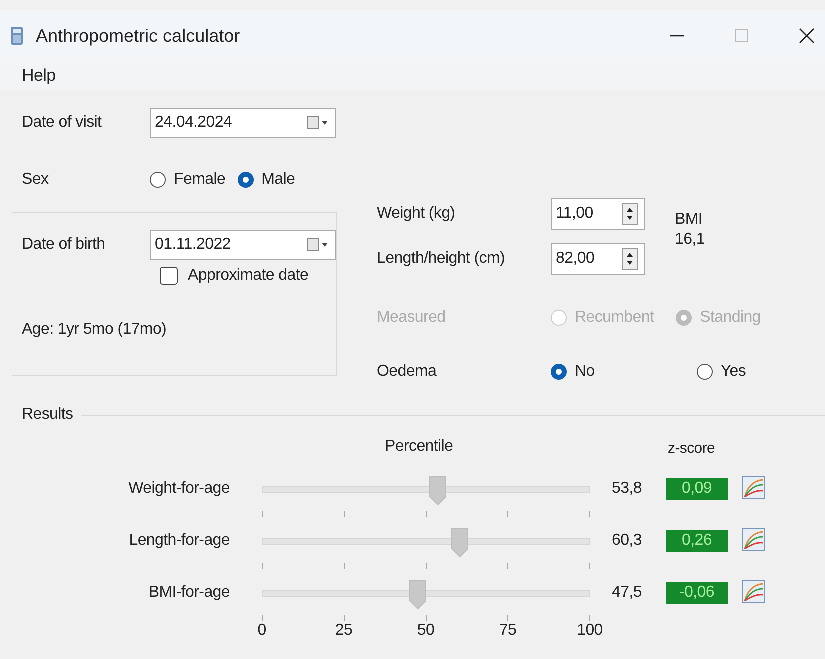 The image size is (825, 659). Describe the element at coordinates (179, 488) in the screenshot. I see `indicator-label: Weight-for-age` at that location.